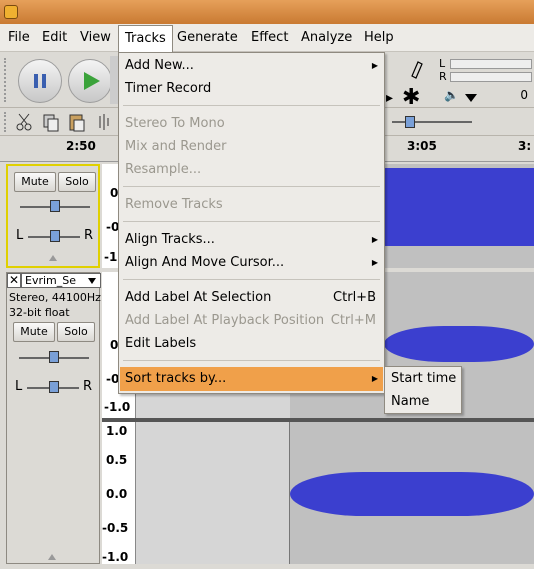  Describe the element at coordinates (267, 12) in the screenshot. I see `title-bar` at that location.